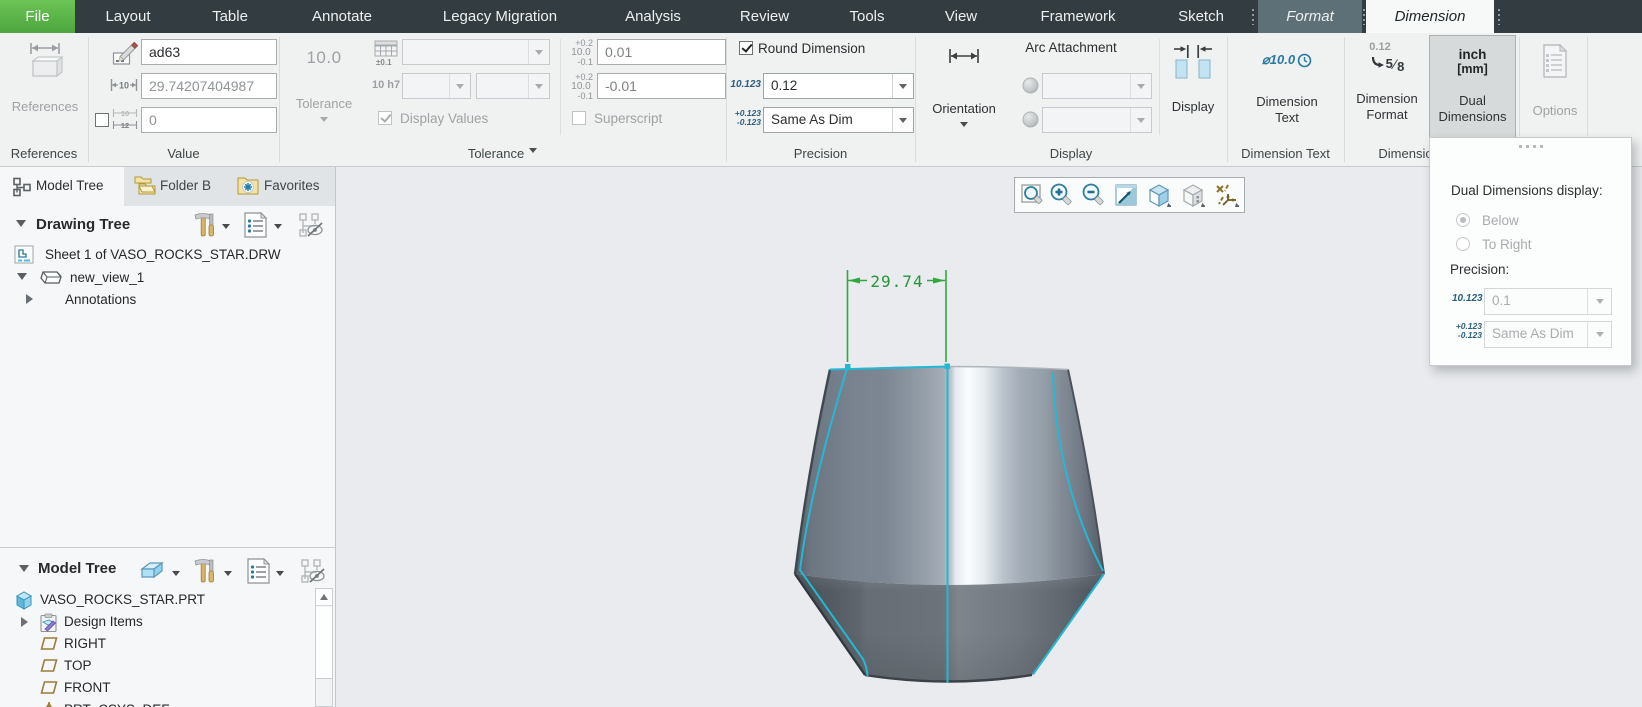 This screenshot has height=707, width=1642. Describe the element at coordinates (653, 16) in the screenshot. I see `tab-analysis: Analysis` at that location.